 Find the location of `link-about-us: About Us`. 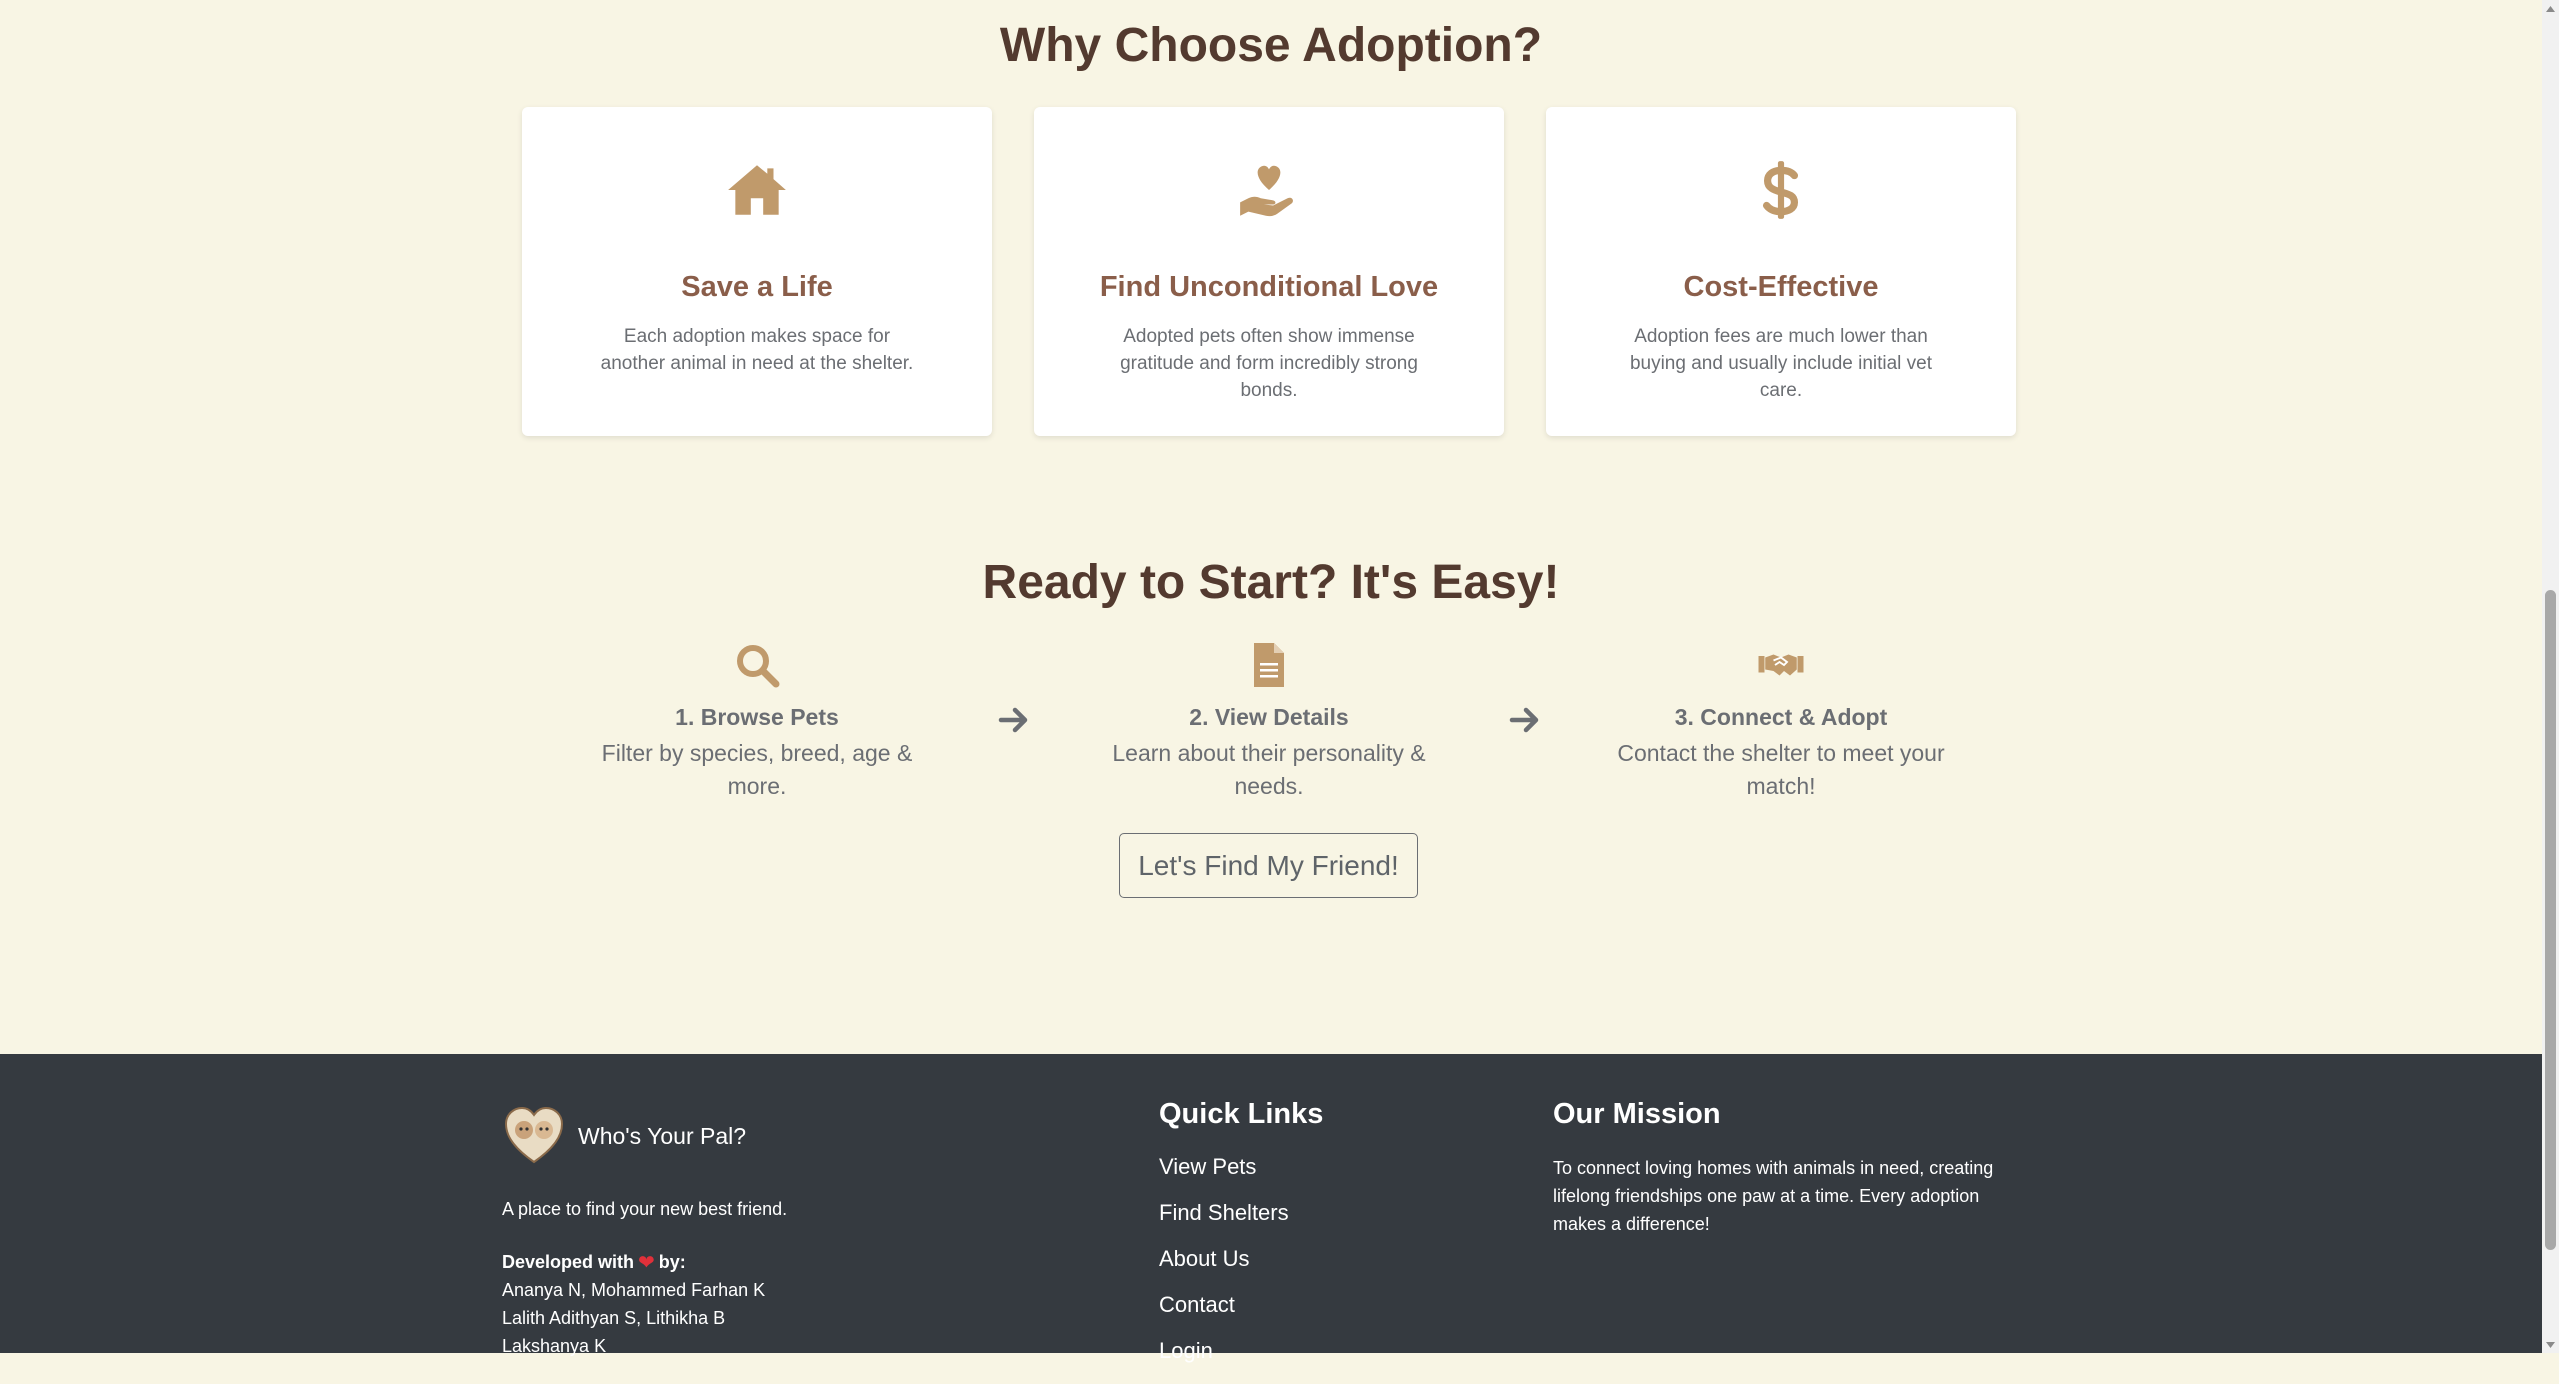

link-about-us: About Us is located at coordinates (1224, 1269).